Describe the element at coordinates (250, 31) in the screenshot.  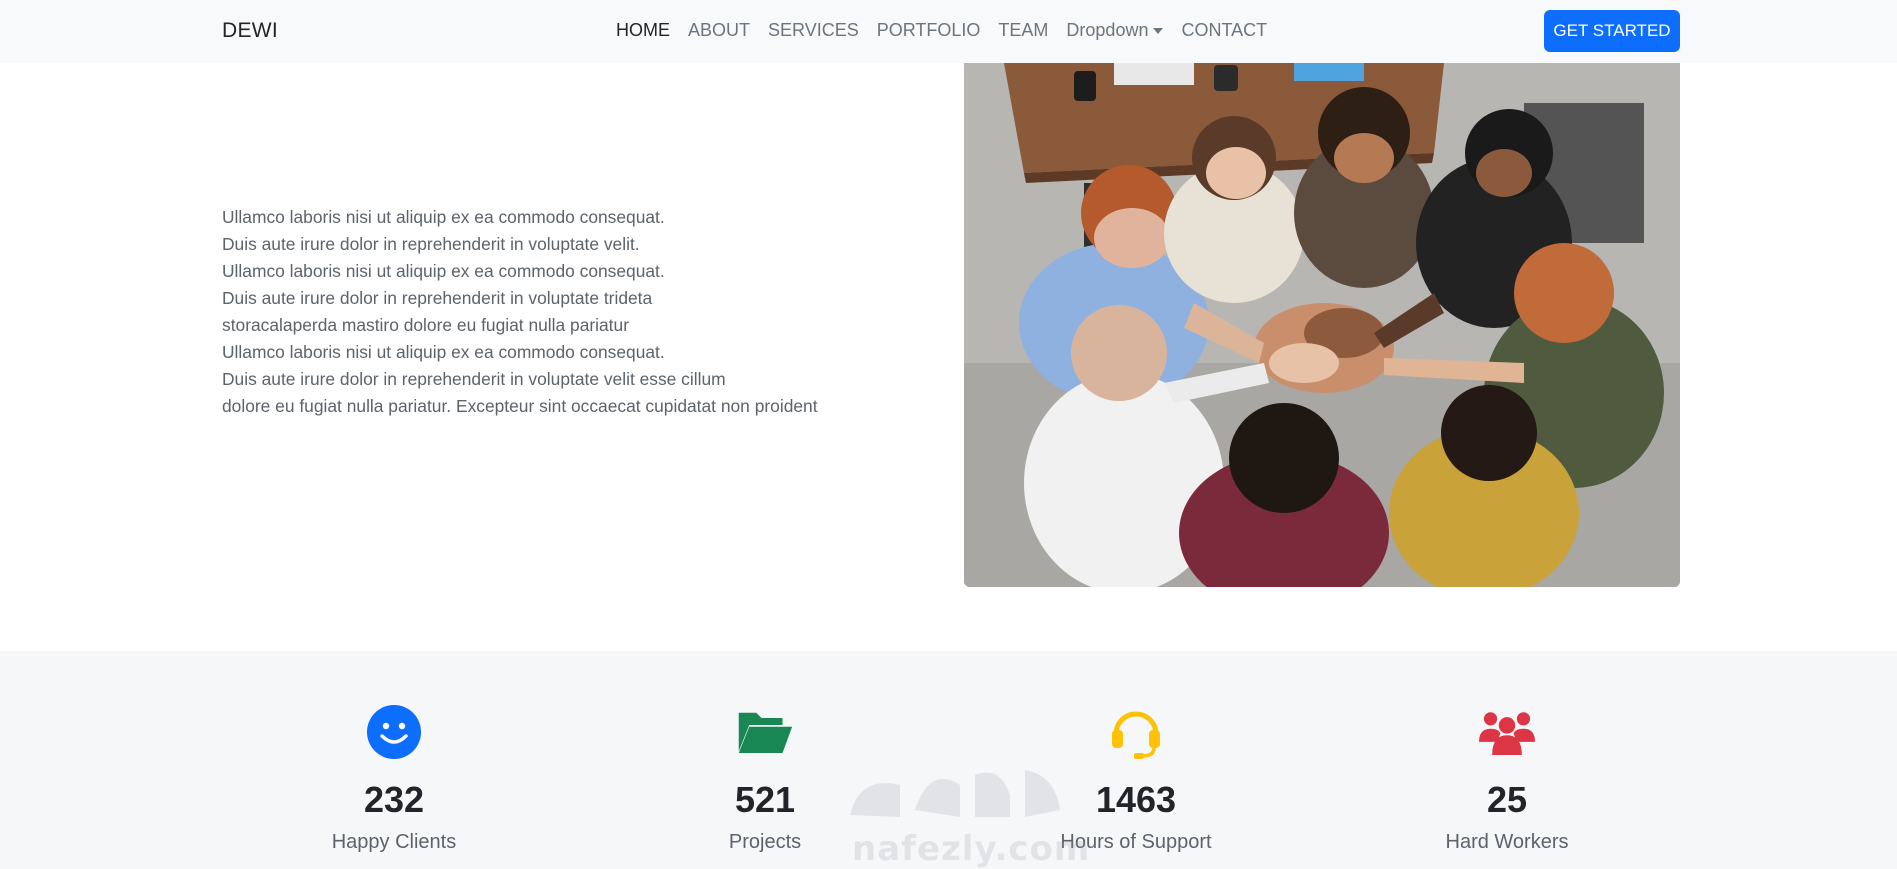
I see `brand-logo: DEWI` at that location.